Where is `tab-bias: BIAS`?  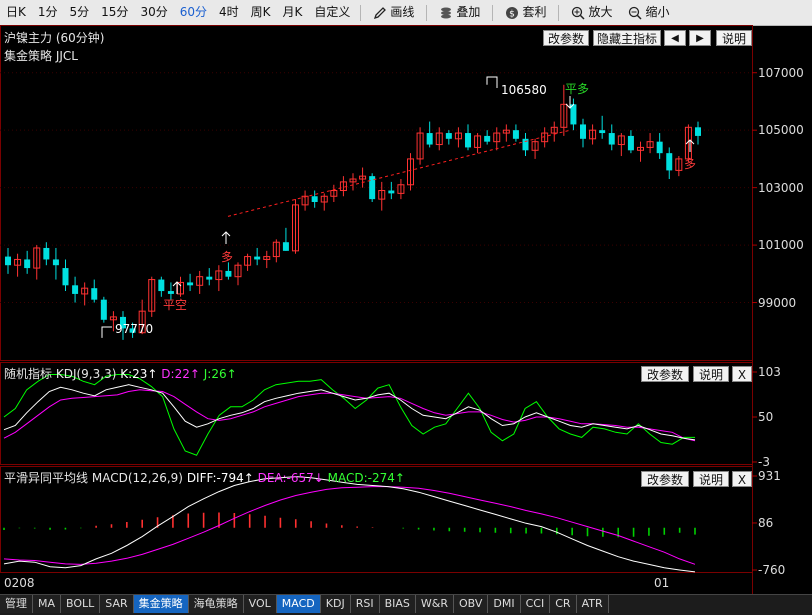 tab-bias: BIAS is located at coordinates (397, 604).